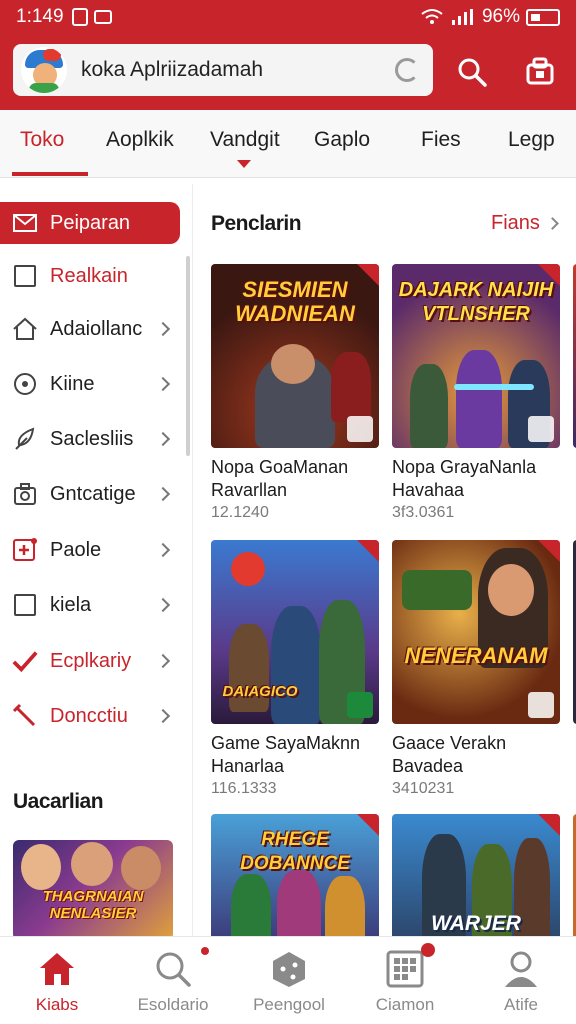 The width and height of the screenshot is (576, 1024). Describe the element at coordinates (476, 669) in the screenshot. I see `game-card: NENERANAM Gaace Verakn Bavadea 3410231` at that location.